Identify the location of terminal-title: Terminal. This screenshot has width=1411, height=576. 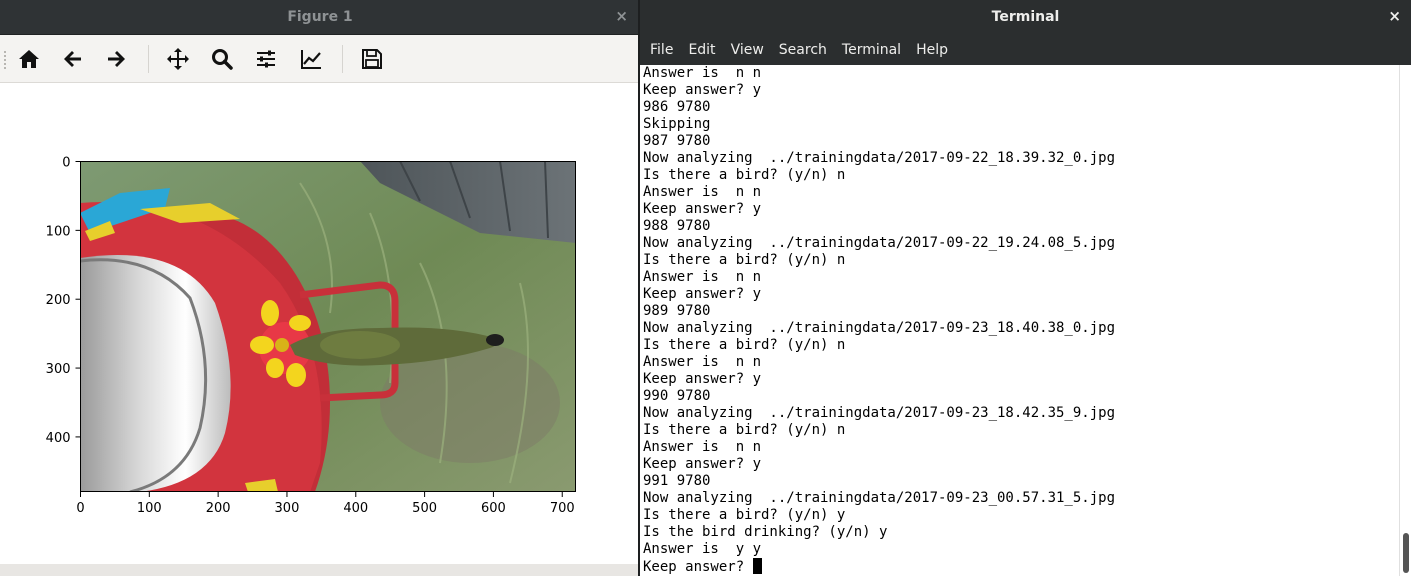
(1025, 17).